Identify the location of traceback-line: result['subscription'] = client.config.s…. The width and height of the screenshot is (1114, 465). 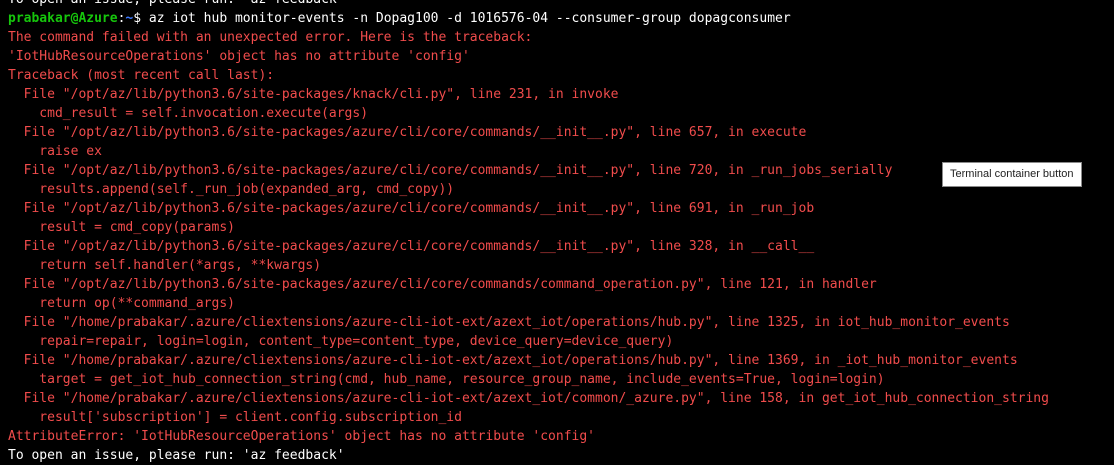
(235, 417).